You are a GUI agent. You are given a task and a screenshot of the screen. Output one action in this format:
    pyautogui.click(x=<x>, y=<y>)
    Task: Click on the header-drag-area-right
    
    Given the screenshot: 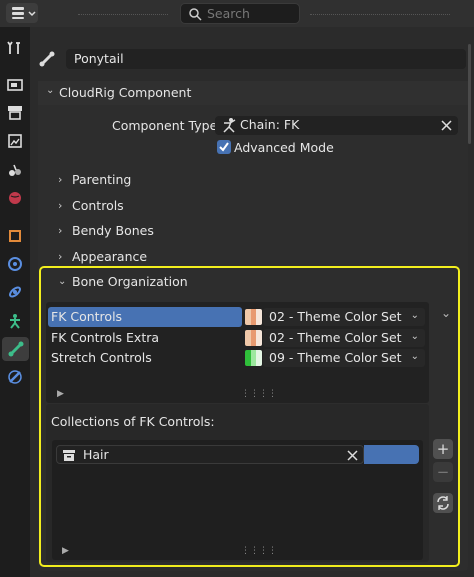 What is the action you would take?
    pyautogui.click(x=380, y=15)
    